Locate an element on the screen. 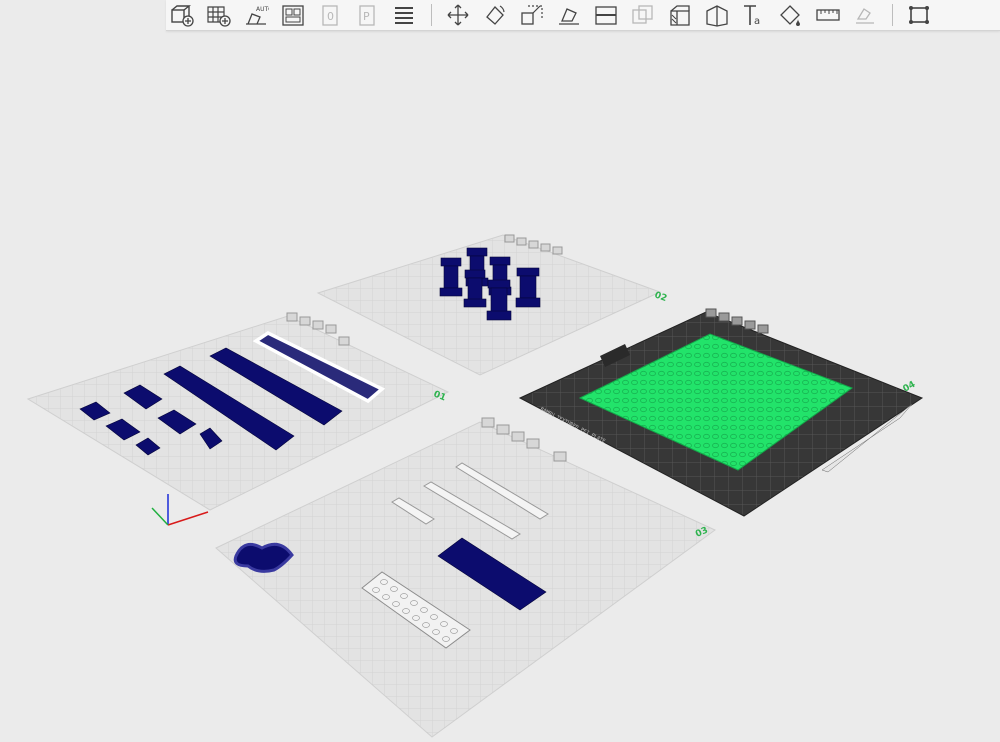  plate-4-settings-button is located at coordinates (763, 329).